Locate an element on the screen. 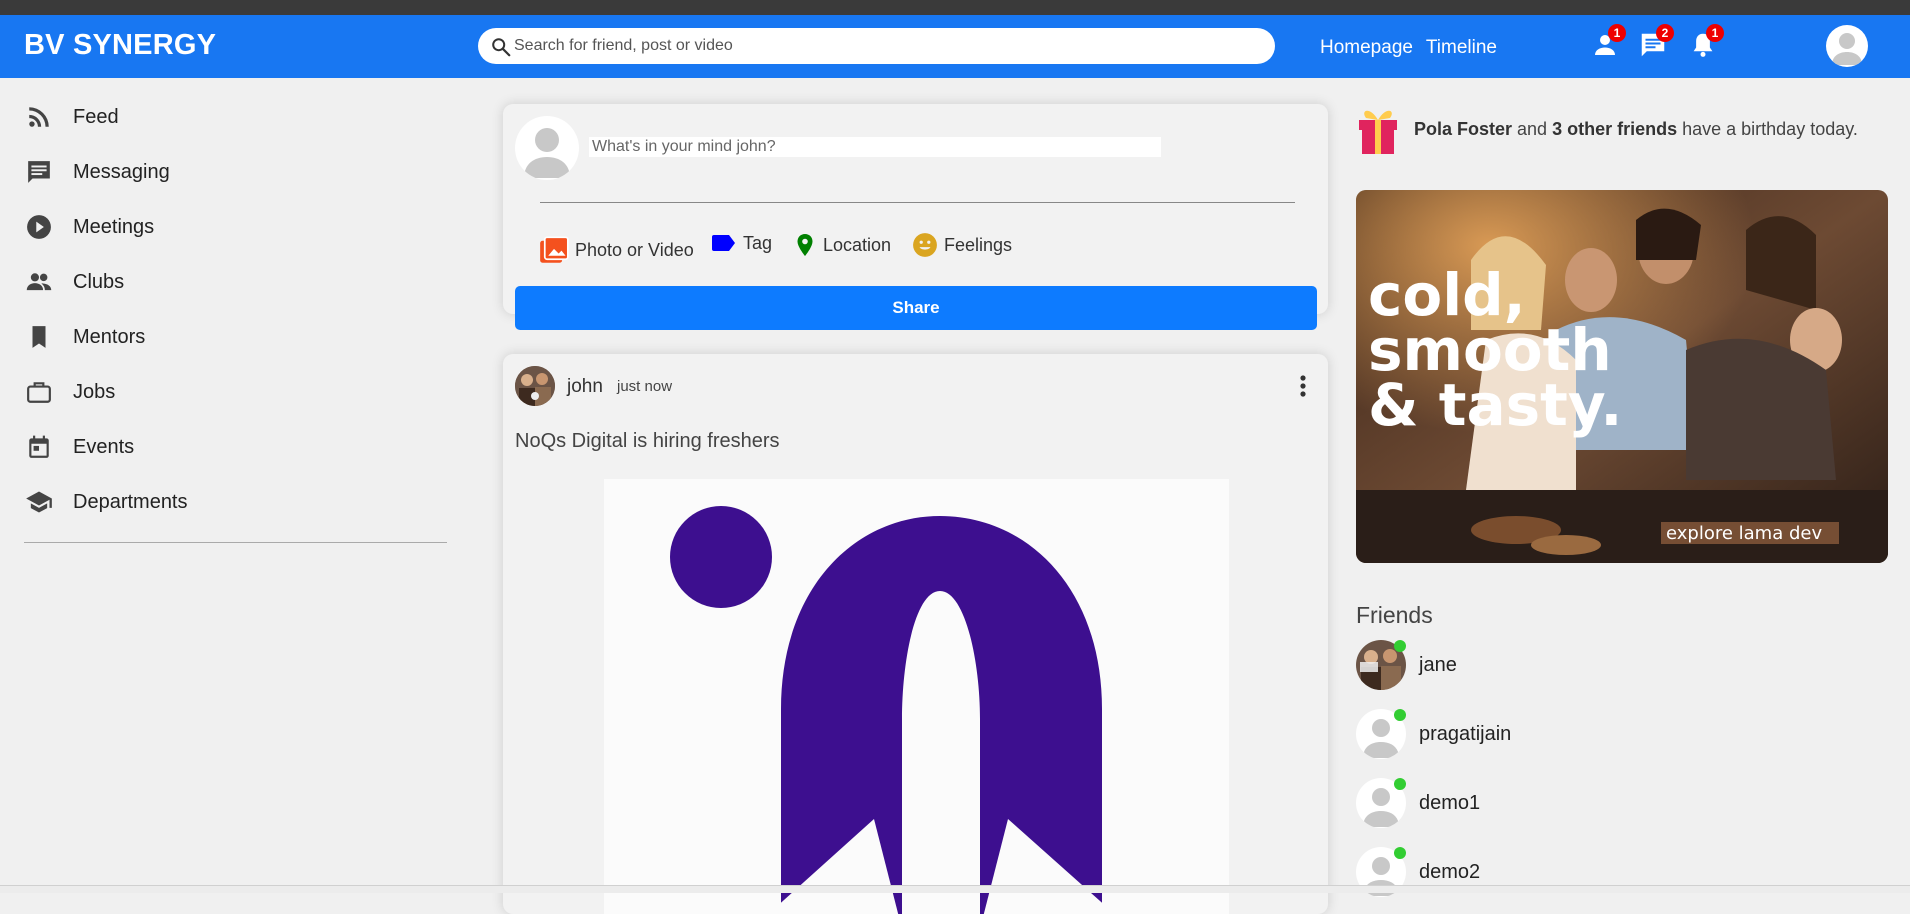 The width and height of the screenshot is (1910, 914). sidebar-item-events: Events is located at coordinates (79, 447).